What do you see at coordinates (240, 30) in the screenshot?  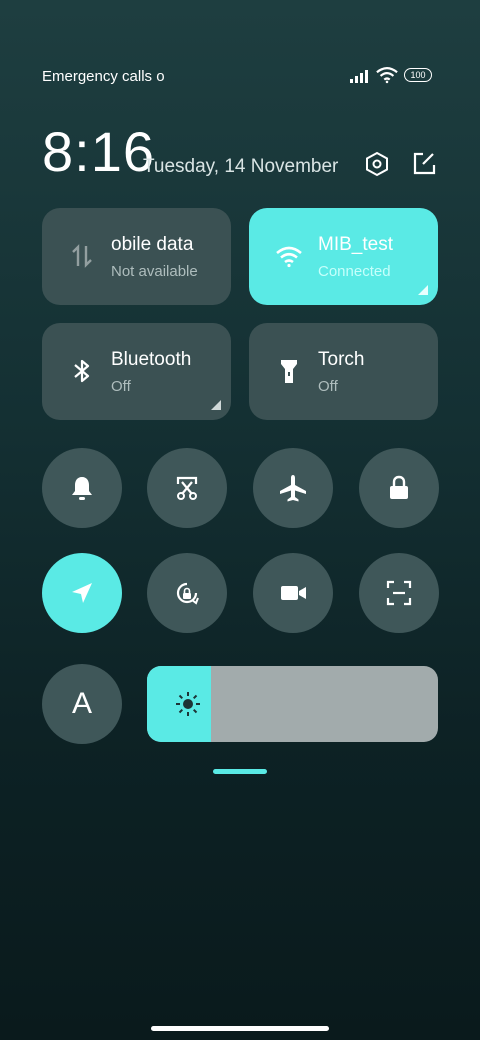 I see `status-bar` at bounding box center [240, 30].